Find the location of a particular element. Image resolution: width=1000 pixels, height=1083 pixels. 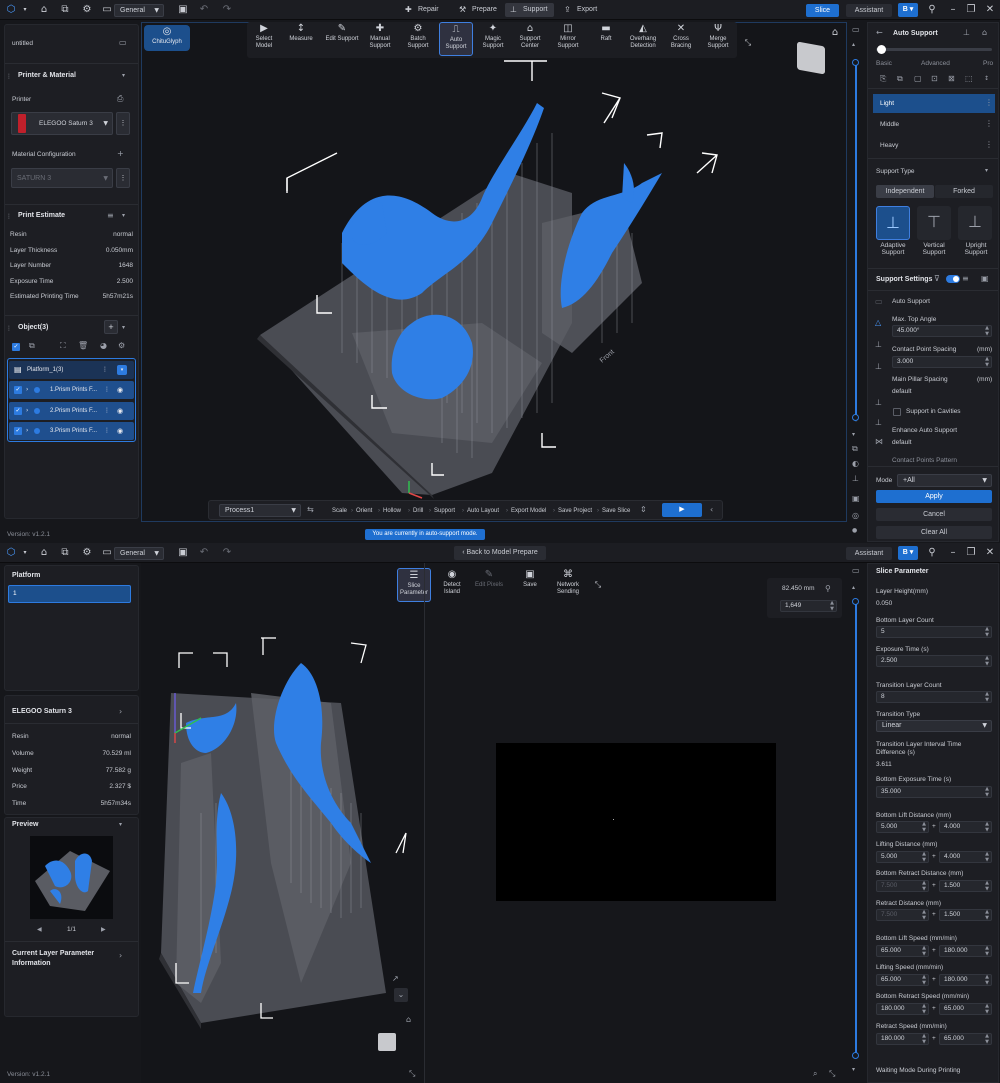

tab-export: ⇪ Export is located at coordinates (581, 10).